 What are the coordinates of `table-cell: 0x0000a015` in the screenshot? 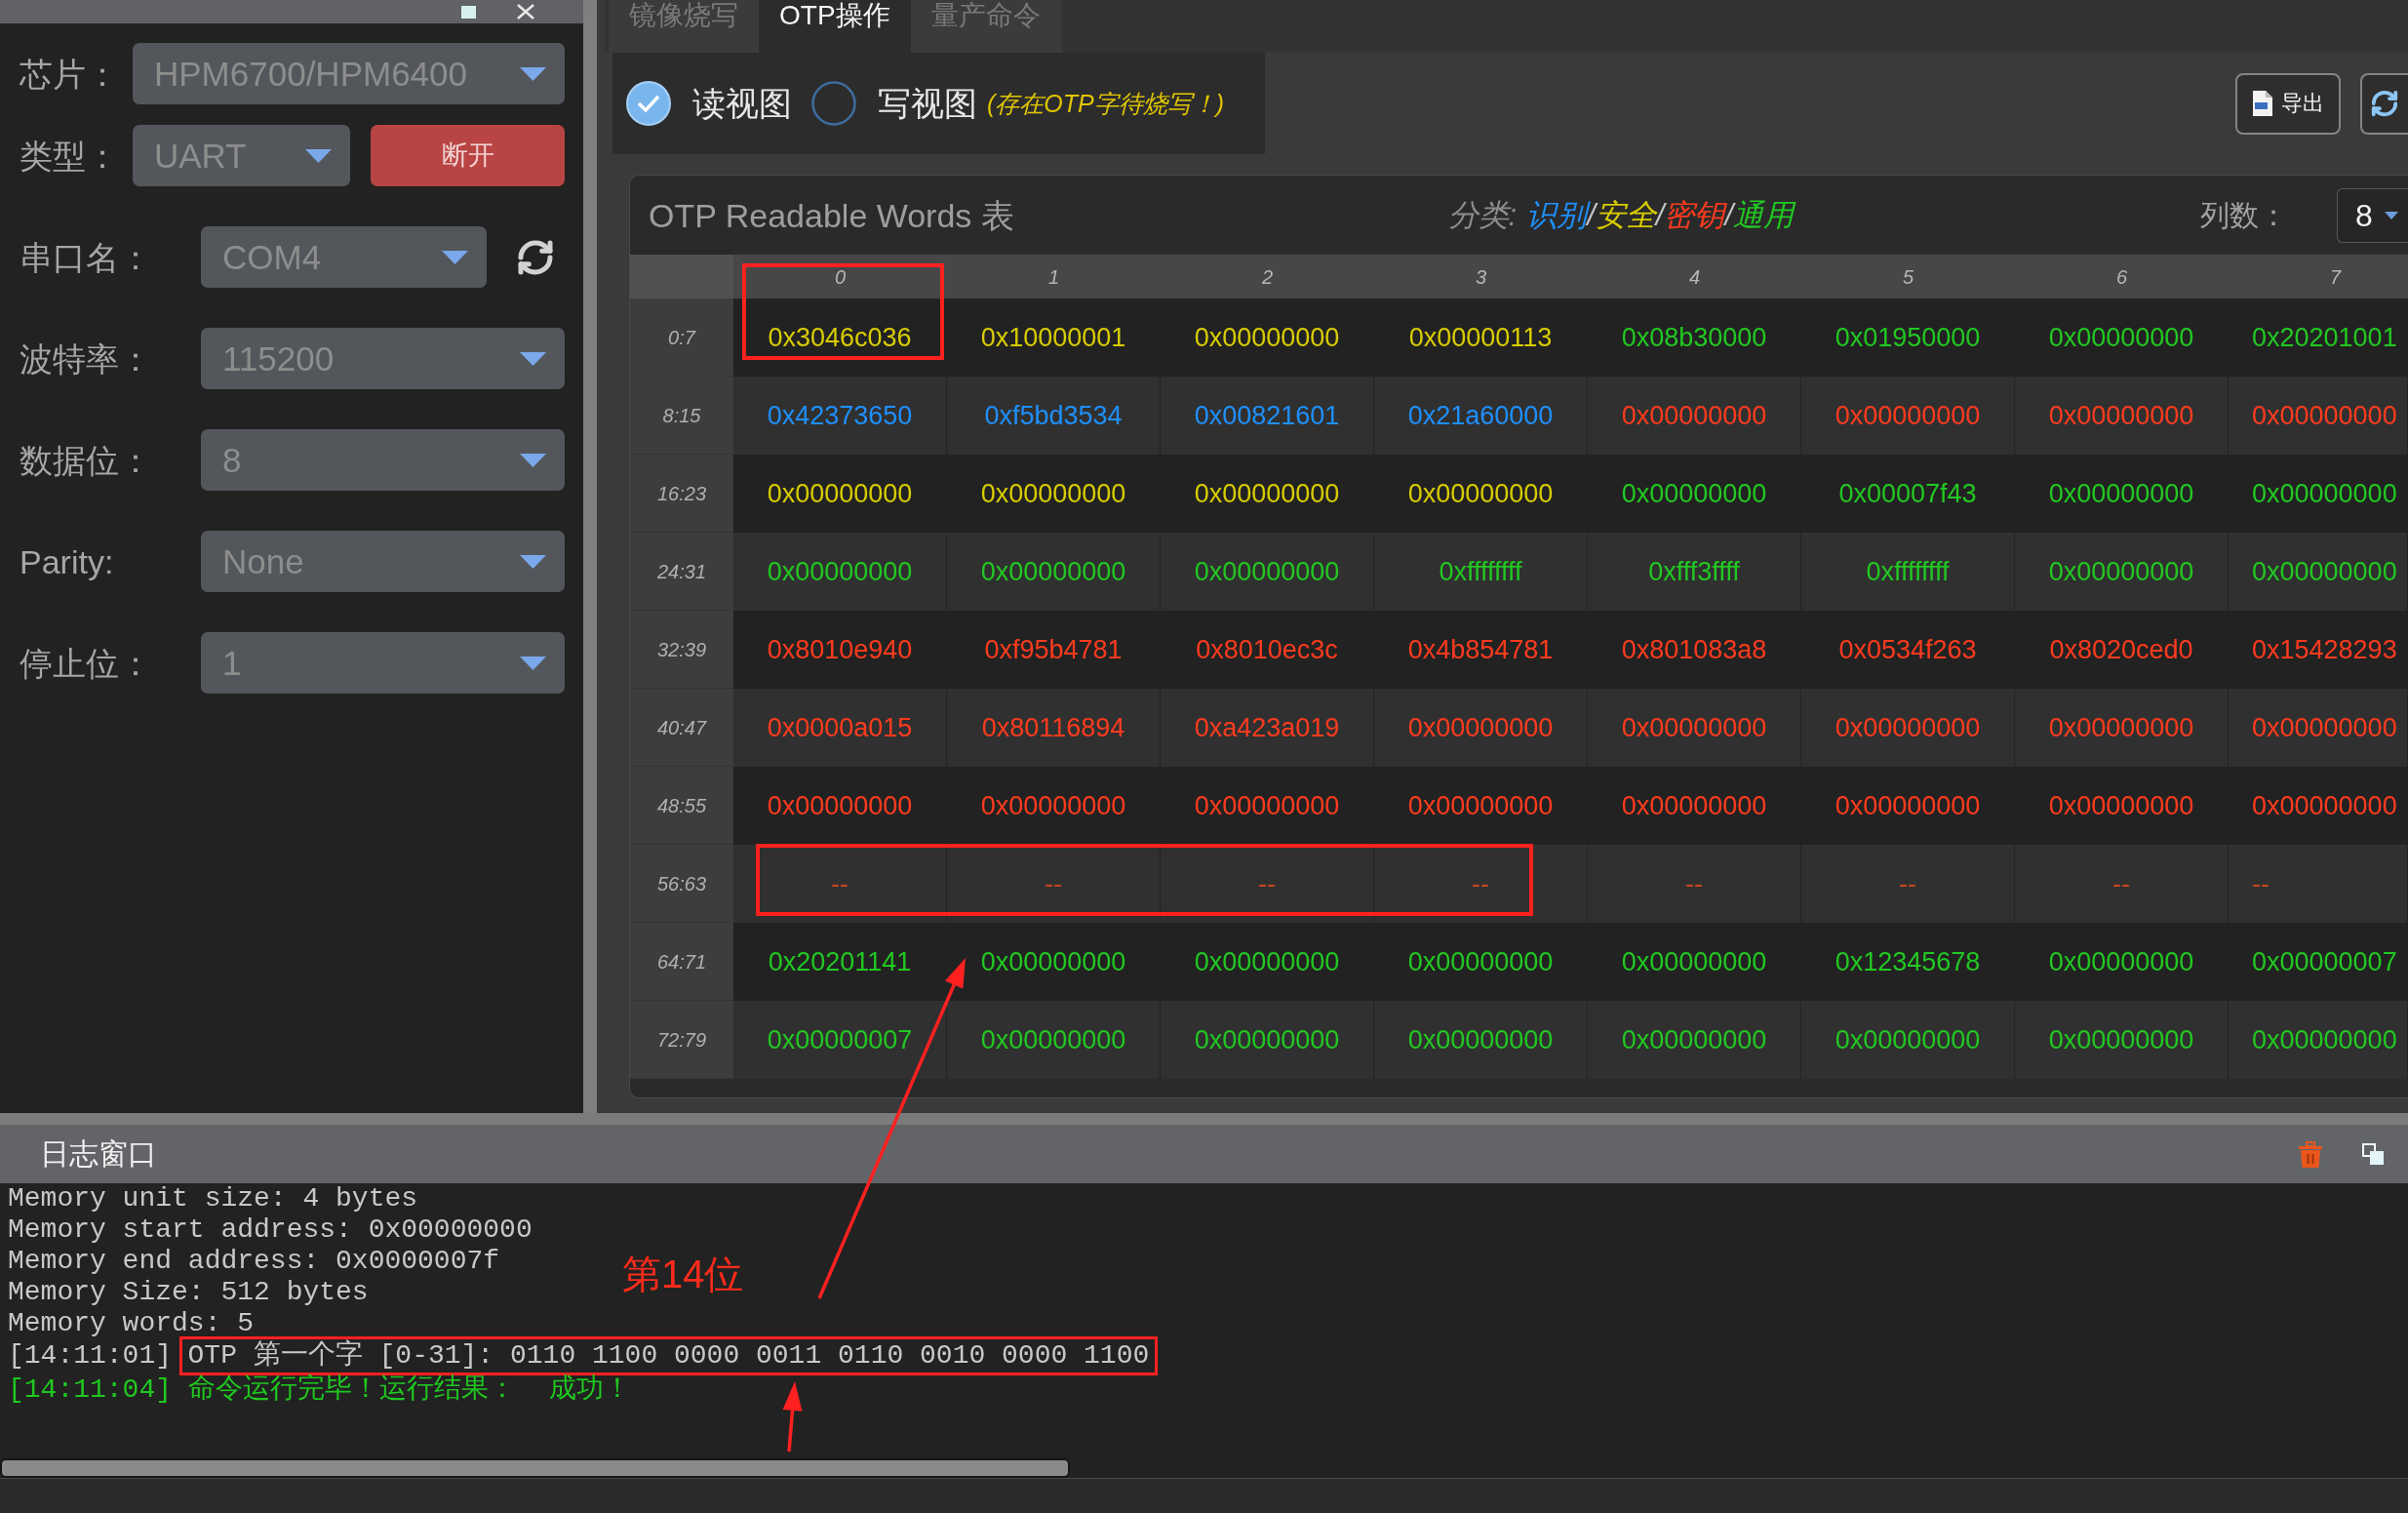 It's located at (840, 728).